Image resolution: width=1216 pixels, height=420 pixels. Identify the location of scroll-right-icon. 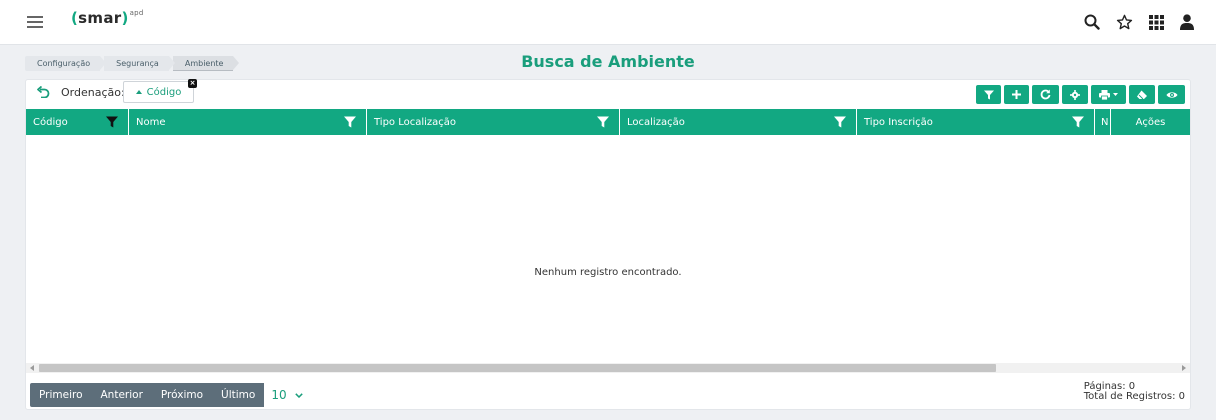
(1184, 368).